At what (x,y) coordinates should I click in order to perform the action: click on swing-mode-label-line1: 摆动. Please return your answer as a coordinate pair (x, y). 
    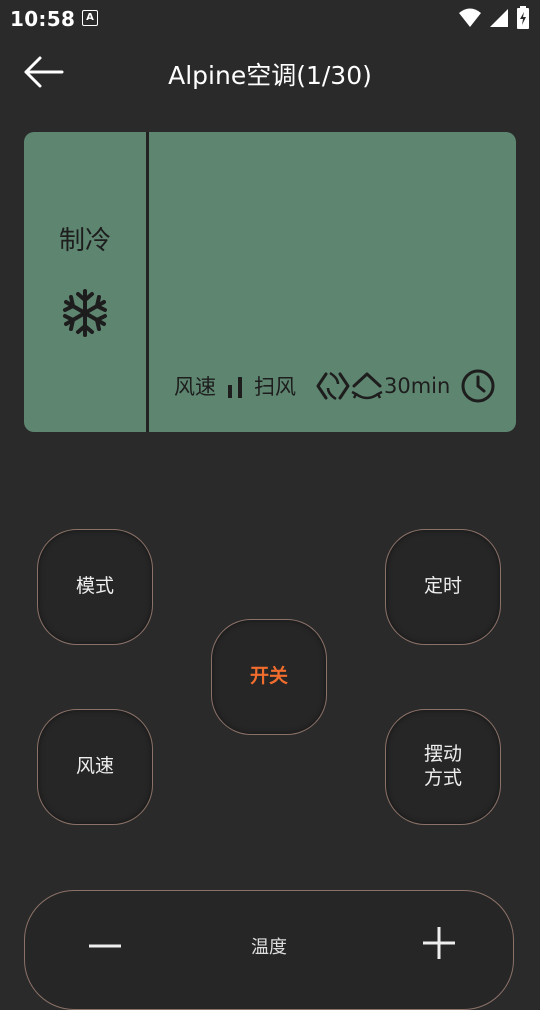
    Looking at the image, I should click on (442, 754).